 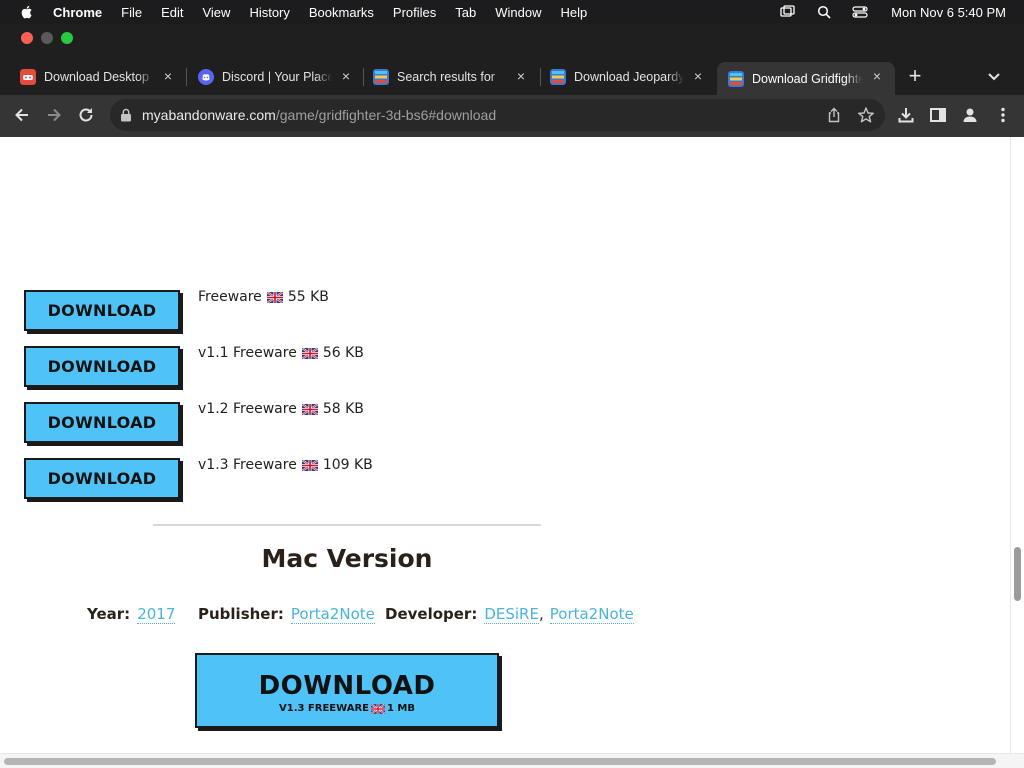 I want to click on download-info: v1.1 Freeware 56 KB, so click(x=281, y=353).